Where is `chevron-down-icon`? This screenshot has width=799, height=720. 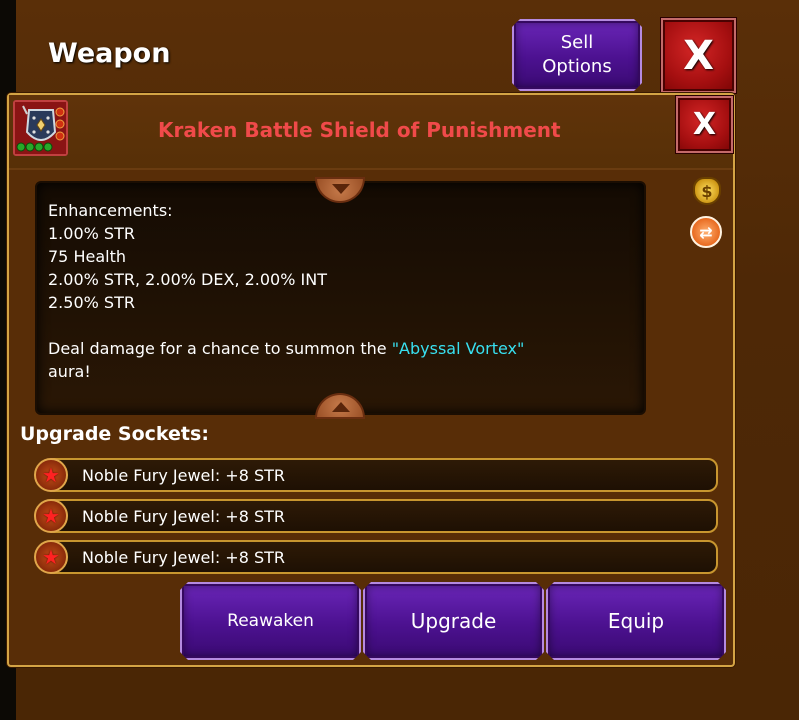 chevron-down-icon is located at coordinates (341, 189).